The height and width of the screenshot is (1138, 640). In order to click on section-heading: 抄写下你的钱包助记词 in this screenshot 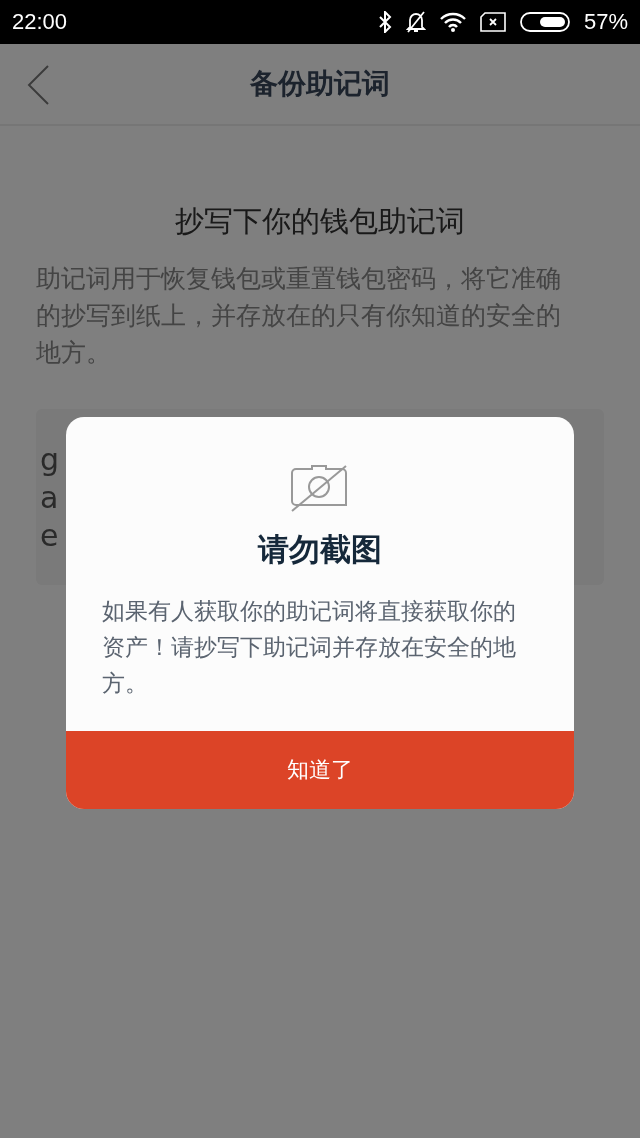, I will do `click(320, 221)`.